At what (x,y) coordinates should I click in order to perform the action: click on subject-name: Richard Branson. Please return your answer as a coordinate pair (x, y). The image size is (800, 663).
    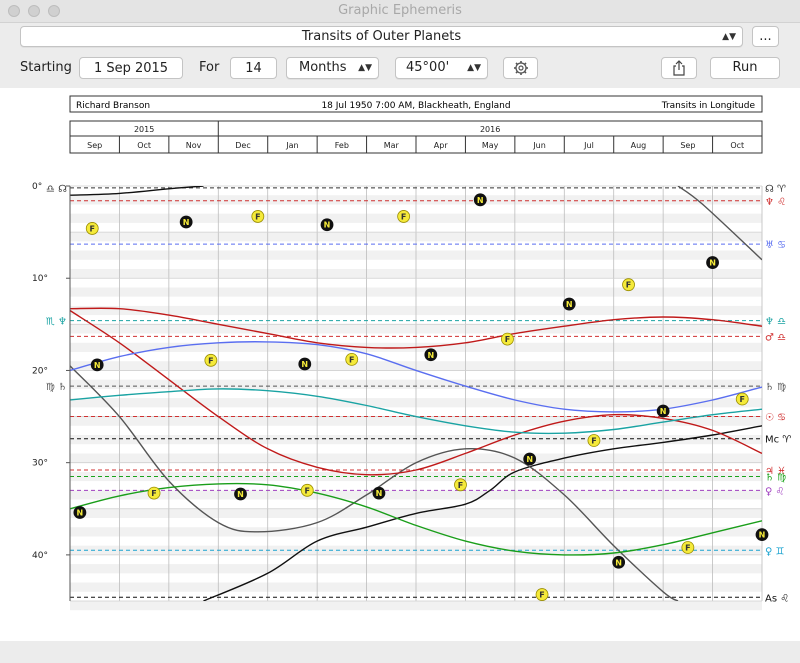
    Looking at the image, I should click on (113, 106).